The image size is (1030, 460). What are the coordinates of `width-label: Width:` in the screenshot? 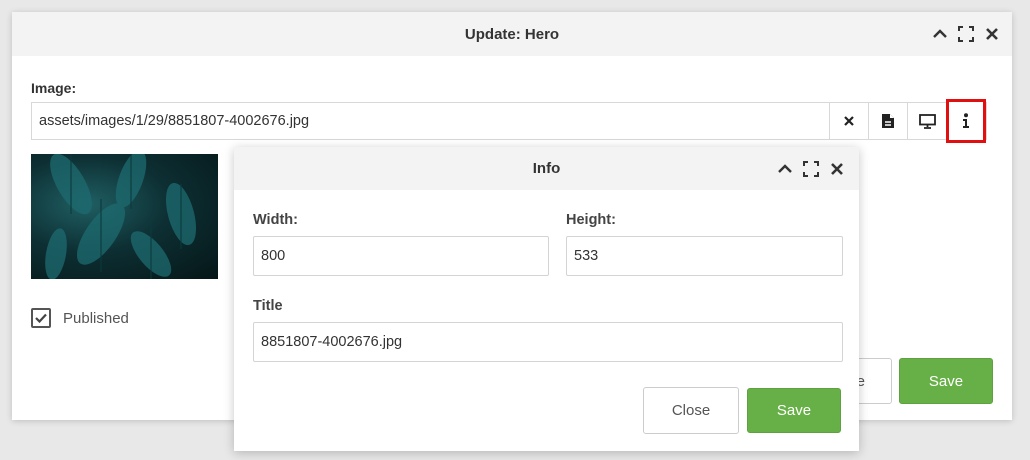 It's located at (275, 220).